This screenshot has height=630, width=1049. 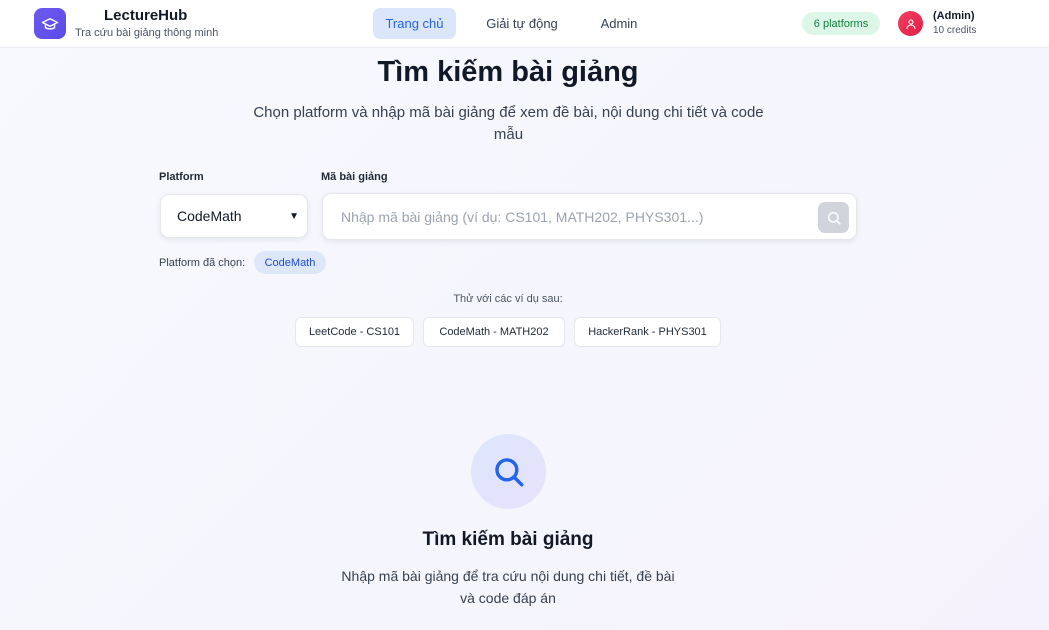 What do you see at coordinates (508, 539) in the screenshot?
I see `empty-state-title: Tìm kiếm bài giảng` at bounding box center [508, 539].